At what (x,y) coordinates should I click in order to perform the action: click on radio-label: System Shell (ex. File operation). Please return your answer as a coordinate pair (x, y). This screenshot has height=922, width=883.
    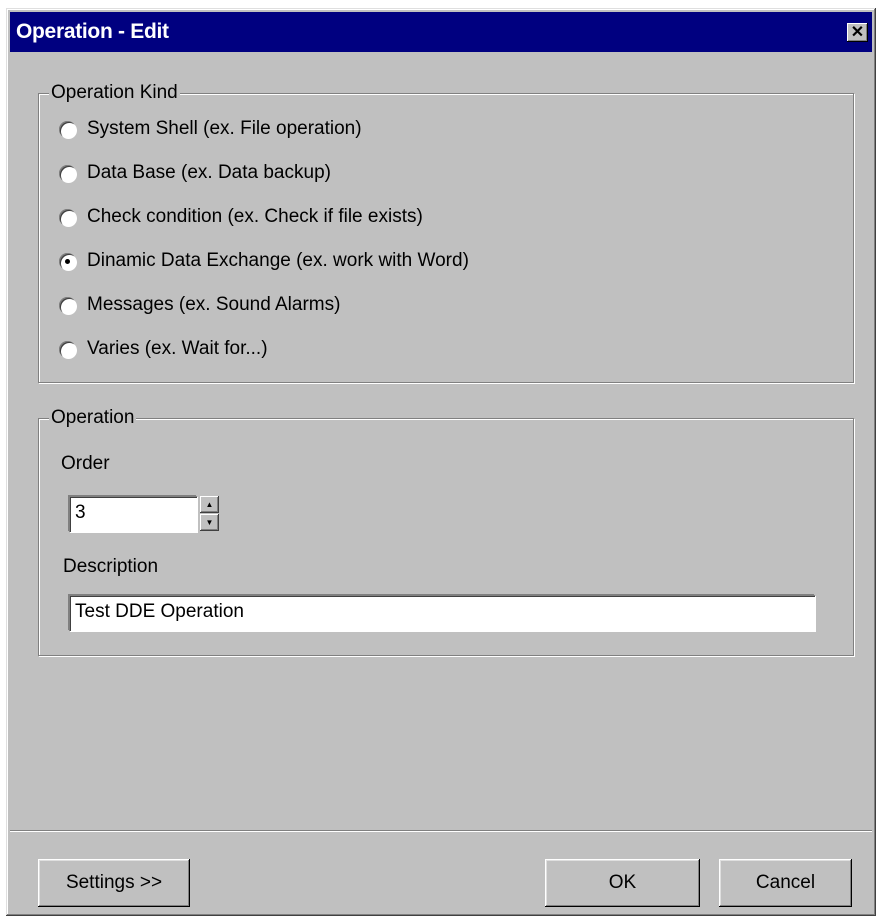
    Looking at the image, I should click on (224, 128).